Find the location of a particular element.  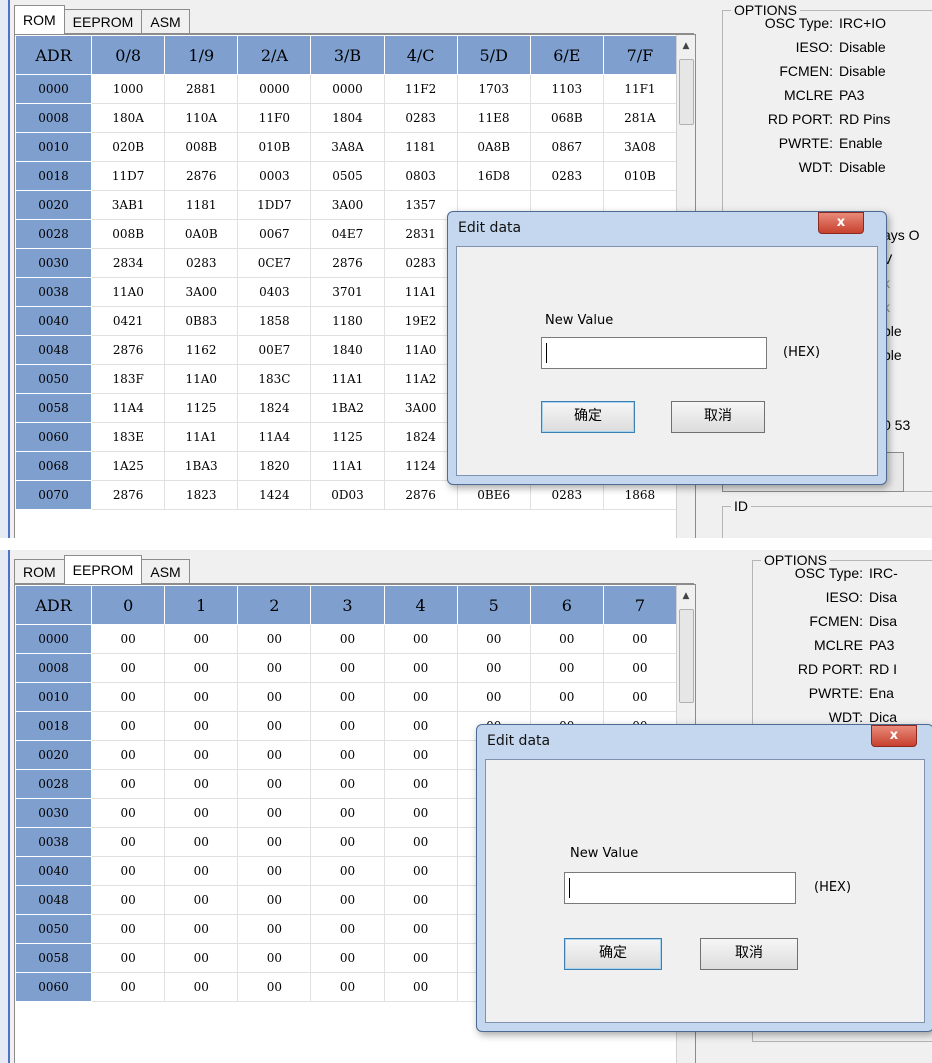

data-cell: 1824 is located at coordinates (274, 408).